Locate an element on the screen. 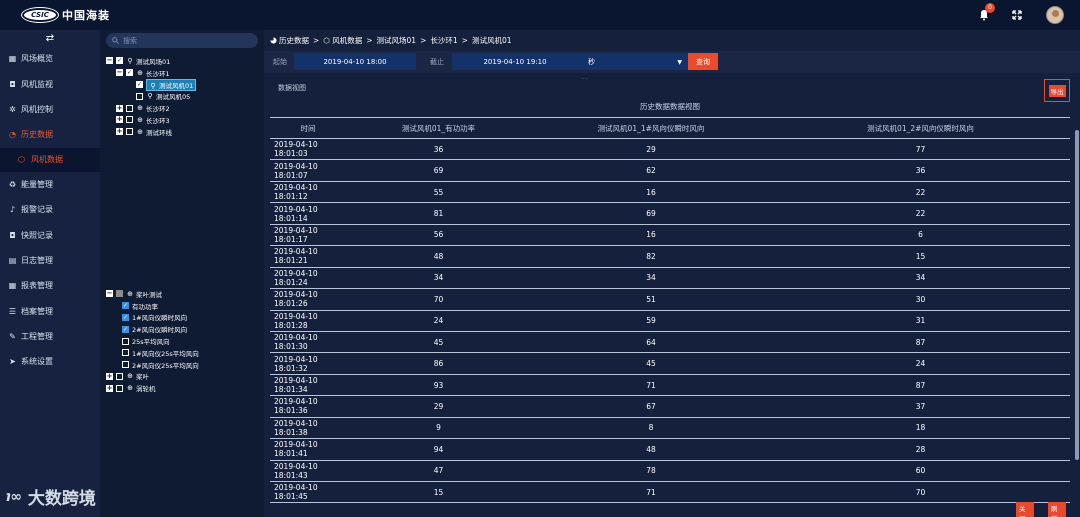 This screenshot has width=1080, height=517. sidebar-item-settings: ➤ 系统设置 is located at coordinates (50, 361).